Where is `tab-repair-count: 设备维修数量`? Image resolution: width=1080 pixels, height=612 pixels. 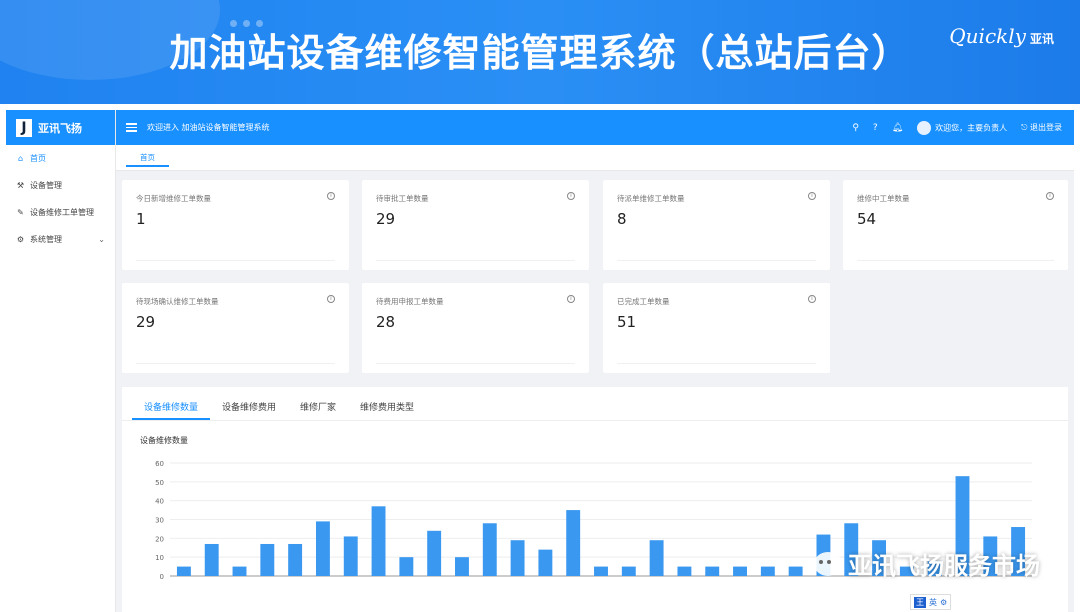 tab-repair-count: 设备维修数量 is located at coordinates (171, 407).